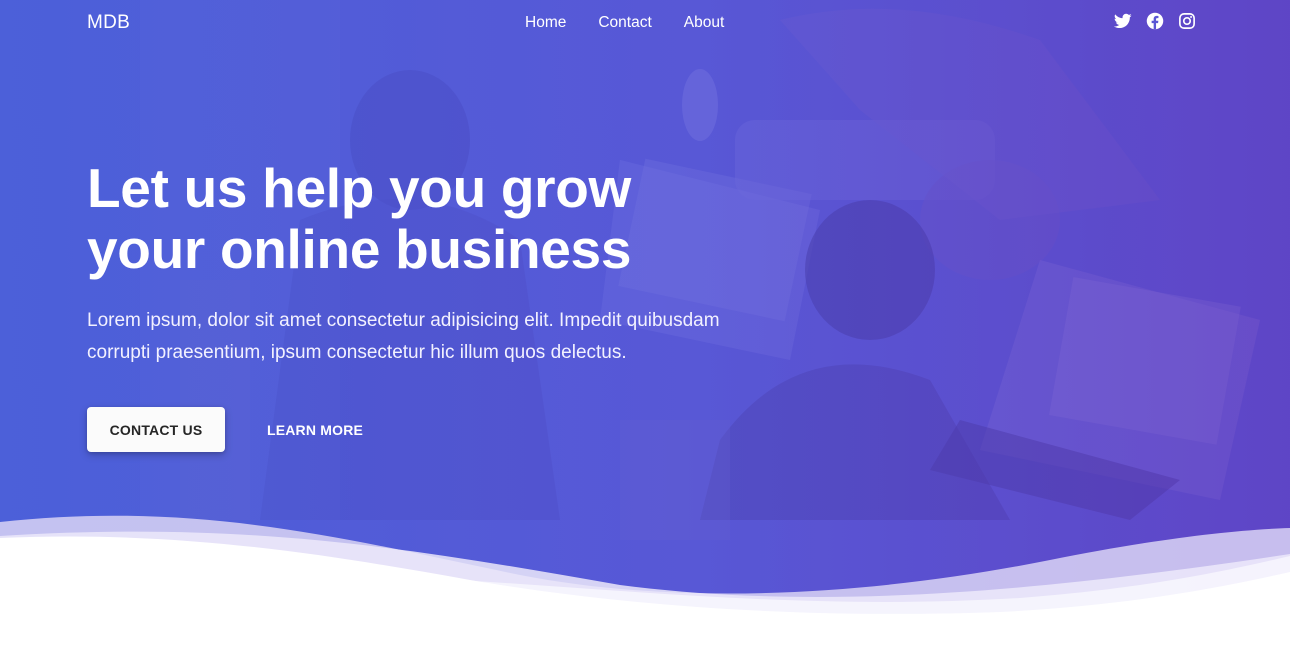  Describe the element at coordinates (359, 249) in the screenshot. I see `hero-title-line-2: your online business` at that location.